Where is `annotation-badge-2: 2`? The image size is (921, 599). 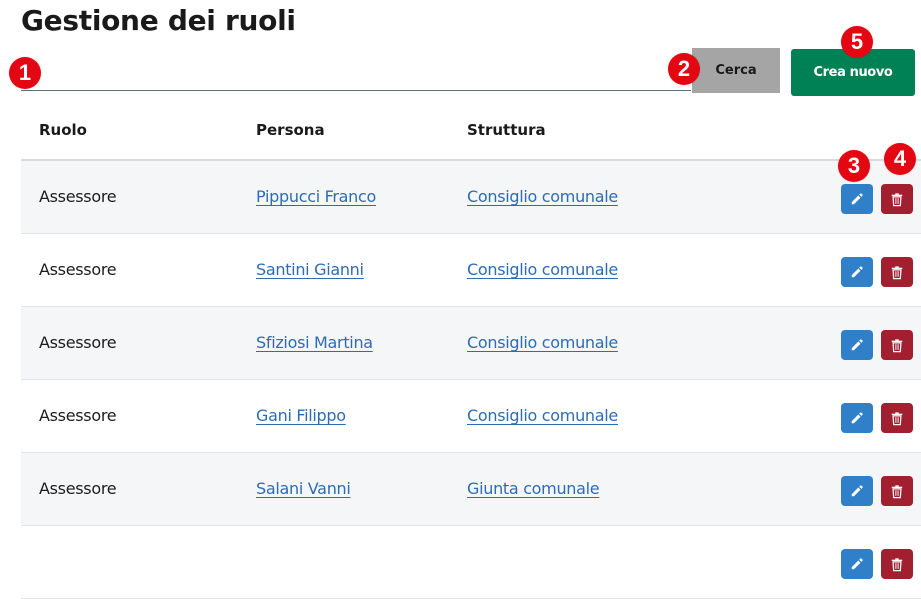 annotation-badge-2: 2 is located at coordinates (684, 69).